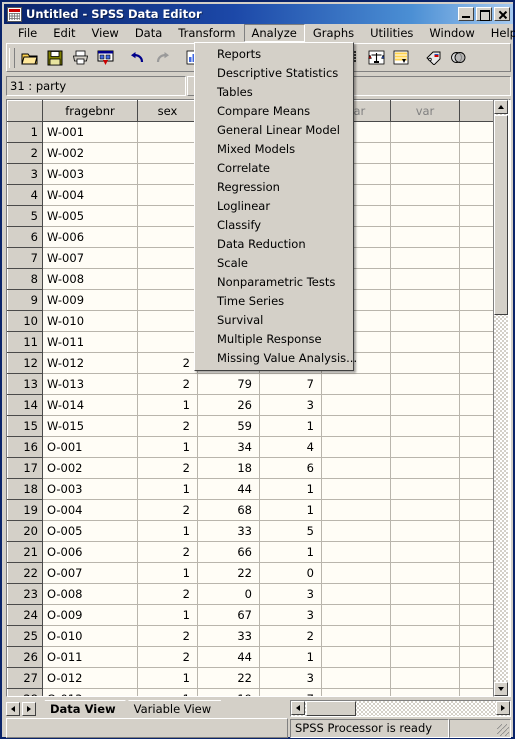 The height and width of the screenshot is (739, 515). Describe the element at coordinates (90, 657) in the screenshot. I see `cell-fragebnr: O-011` at that location.